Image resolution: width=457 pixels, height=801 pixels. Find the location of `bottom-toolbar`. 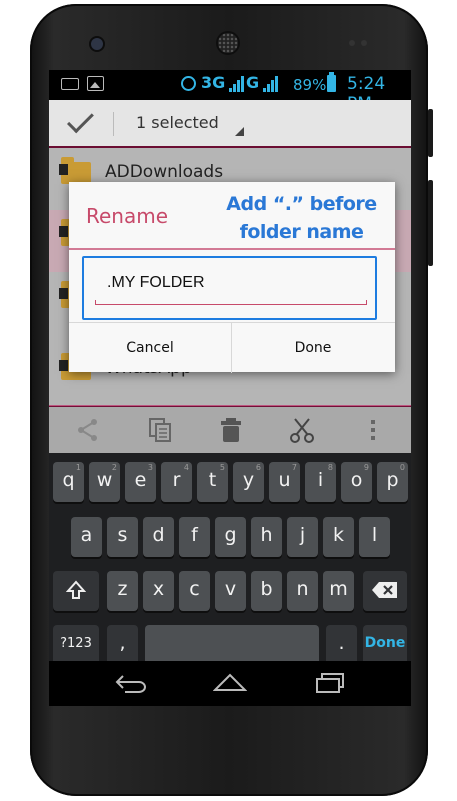

bottom-toolbar is located at coordinates (230, 430).